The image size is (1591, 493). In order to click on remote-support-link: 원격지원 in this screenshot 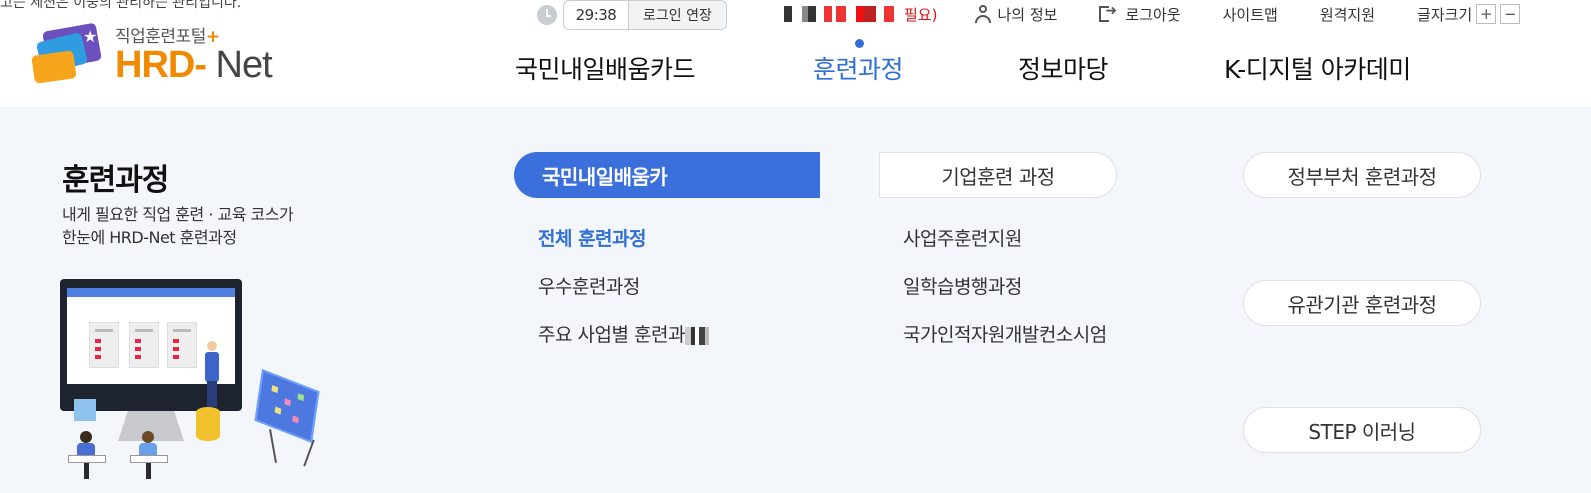, I will do `click(1347, 14)`.